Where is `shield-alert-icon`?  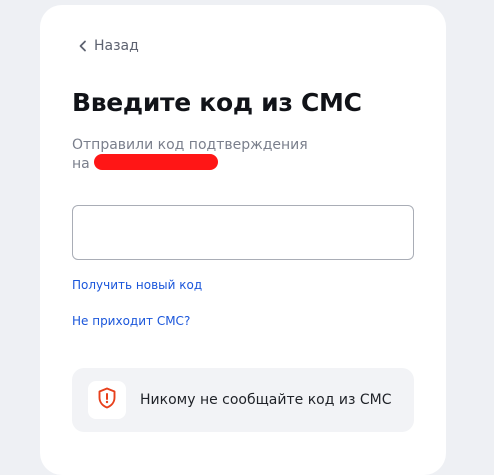
shield-alert-icon is located at coordinates (107, 400).